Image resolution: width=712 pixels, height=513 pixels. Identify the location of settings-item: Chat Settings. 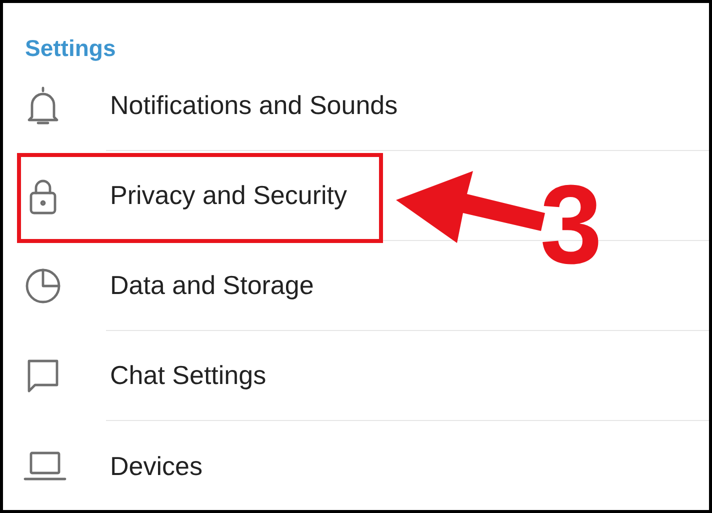
(188, 375).